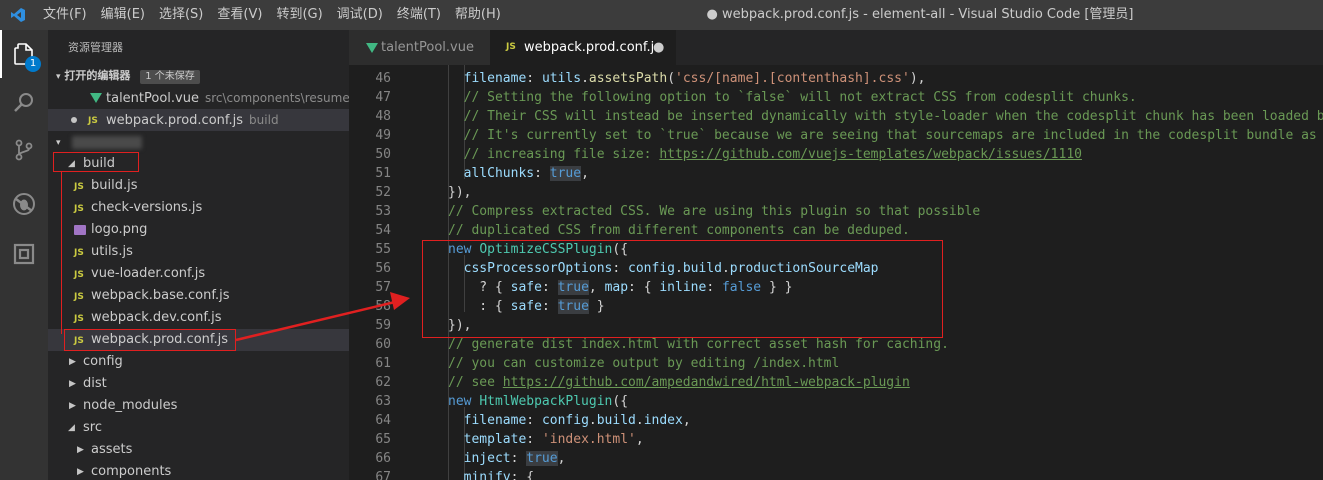 The image size is (1323, 480). Describe the element at coordinates (119, 229) in the screenshot. I see `file-label: logo.png` at that location.